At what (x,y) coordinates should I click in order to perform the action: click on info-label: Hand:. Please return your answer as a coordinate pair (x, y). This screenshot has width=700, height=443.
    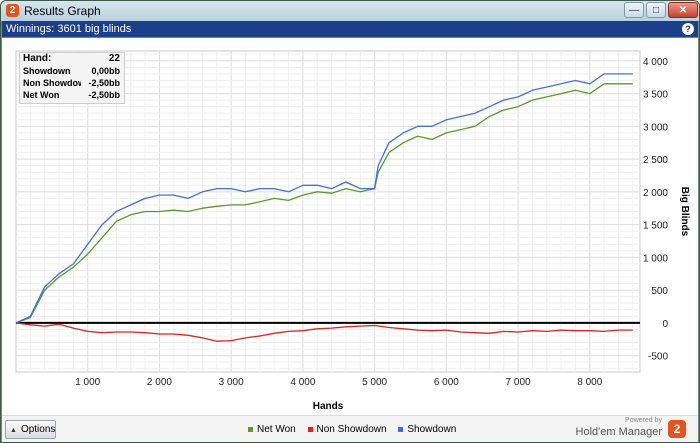
    Looking at the image, I should click on (37, 58).